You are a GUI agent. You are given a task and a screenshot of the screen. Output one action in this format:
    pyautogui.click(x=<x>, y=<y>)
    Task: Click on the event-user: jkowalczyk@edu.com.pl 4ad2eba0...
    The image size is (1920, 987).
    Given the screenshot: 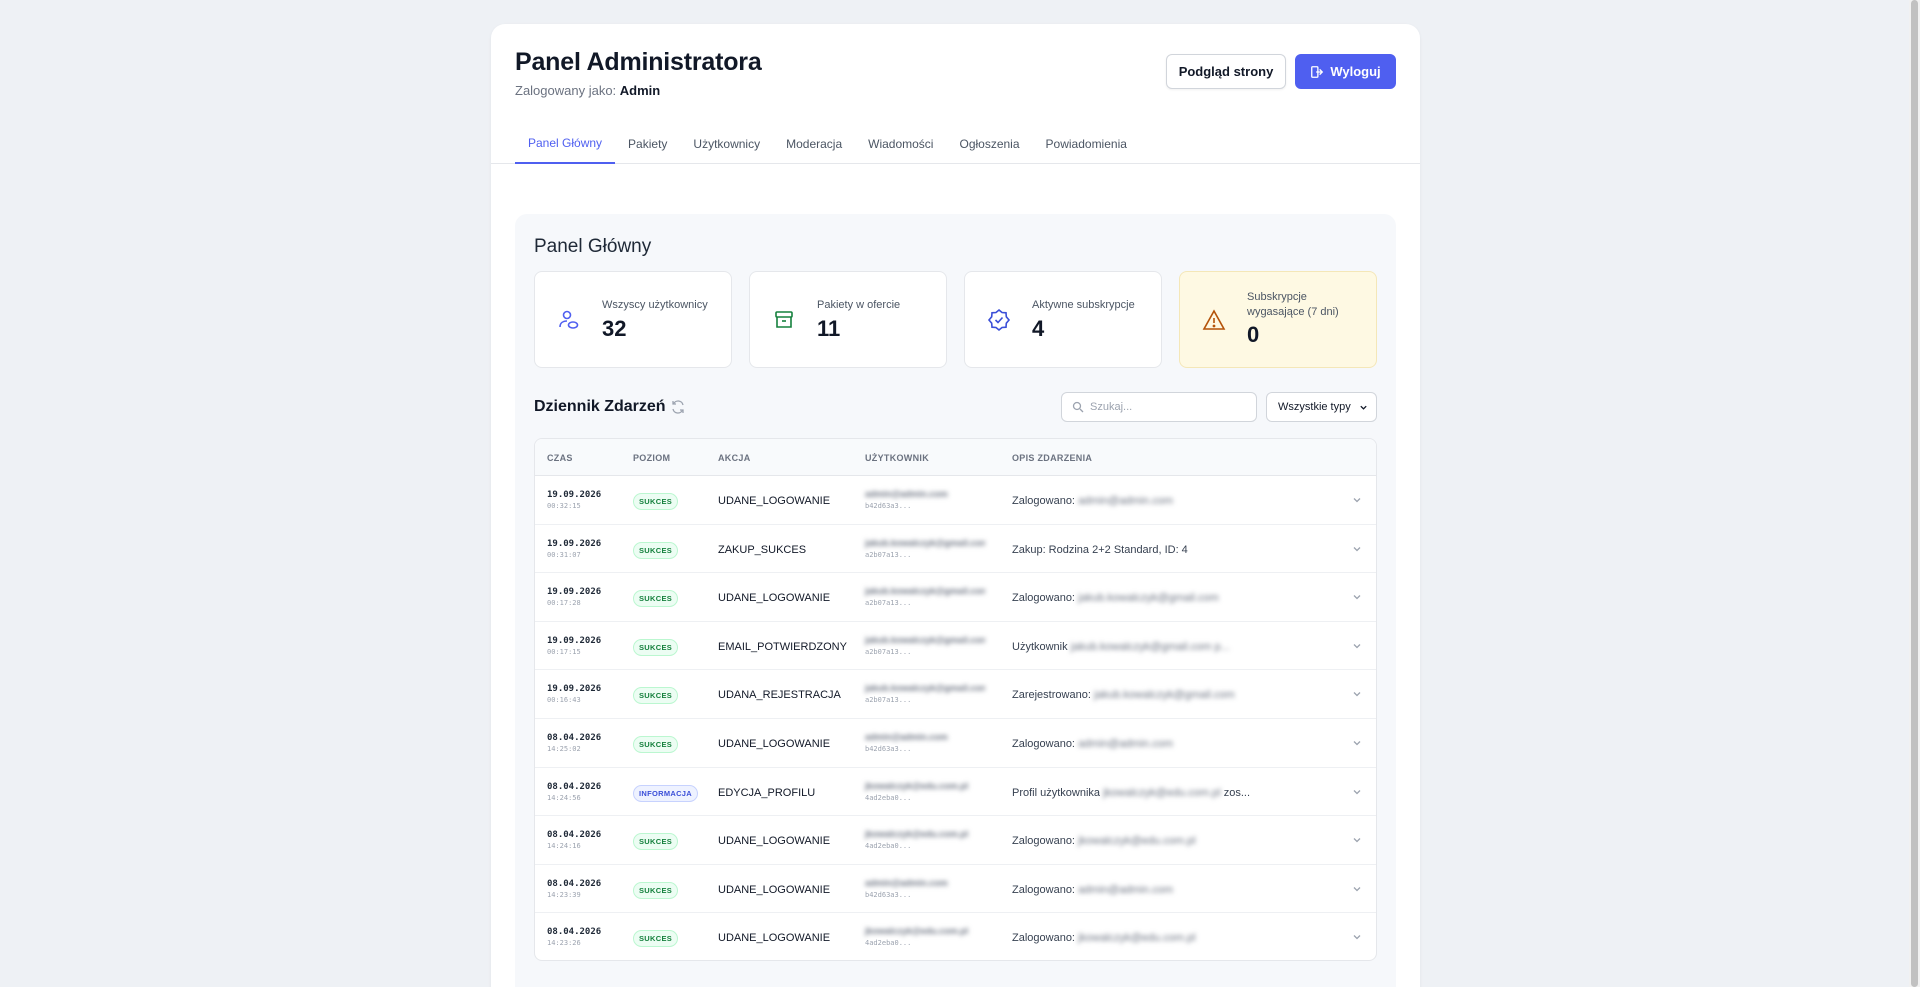 What is the action you would take?
    pyautogui.click(x=916, y=936)
    